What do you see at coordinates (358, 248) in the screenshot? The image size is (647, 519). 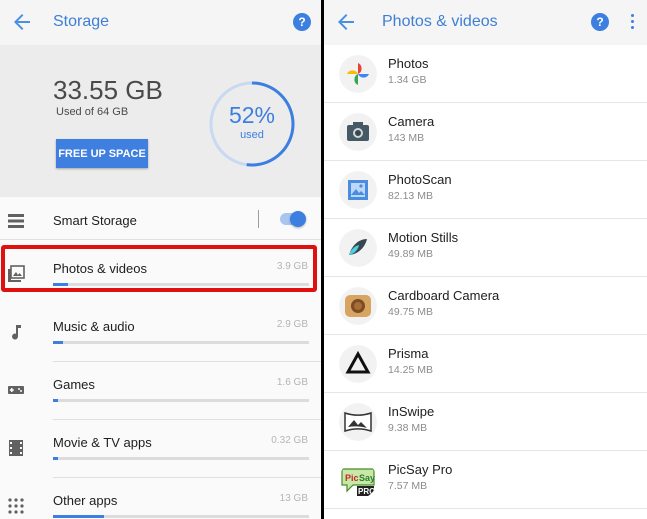 I see `motion-stills-icon` at bounding box center [358, 248].